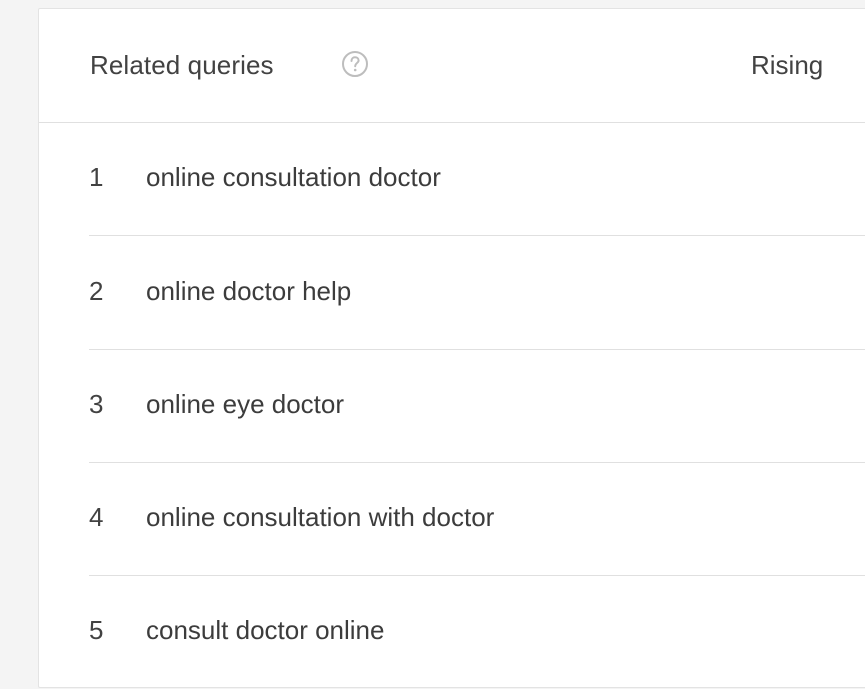 The image size is (865, 689). I want to click on query-link: online eye doctor, so click(245, 404).